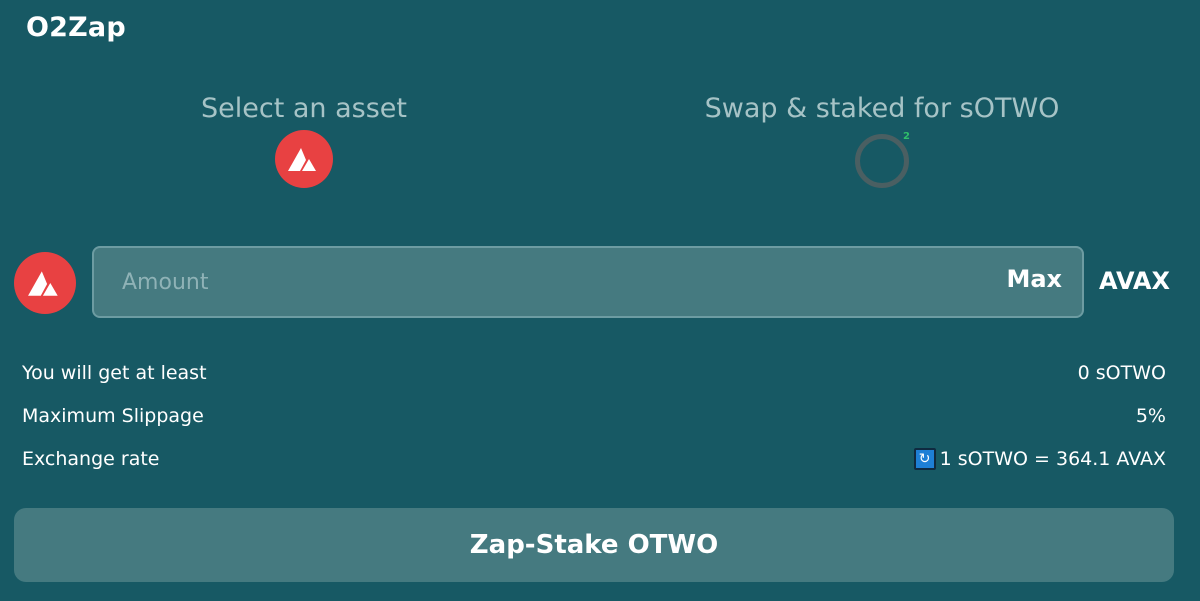 Image resolution: width=1200 pixels, height=601 pixels. I want to click on exchange-rate-value-wrap: ↻ 1 sOTWO = 364.1 AVAX, so click(1039, 459).